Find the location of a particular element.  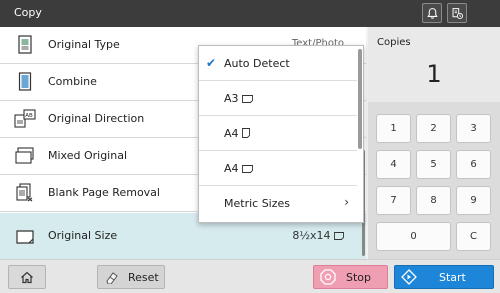

bottom-bar: Reset Stop Start is located at coordinates (250, 276).